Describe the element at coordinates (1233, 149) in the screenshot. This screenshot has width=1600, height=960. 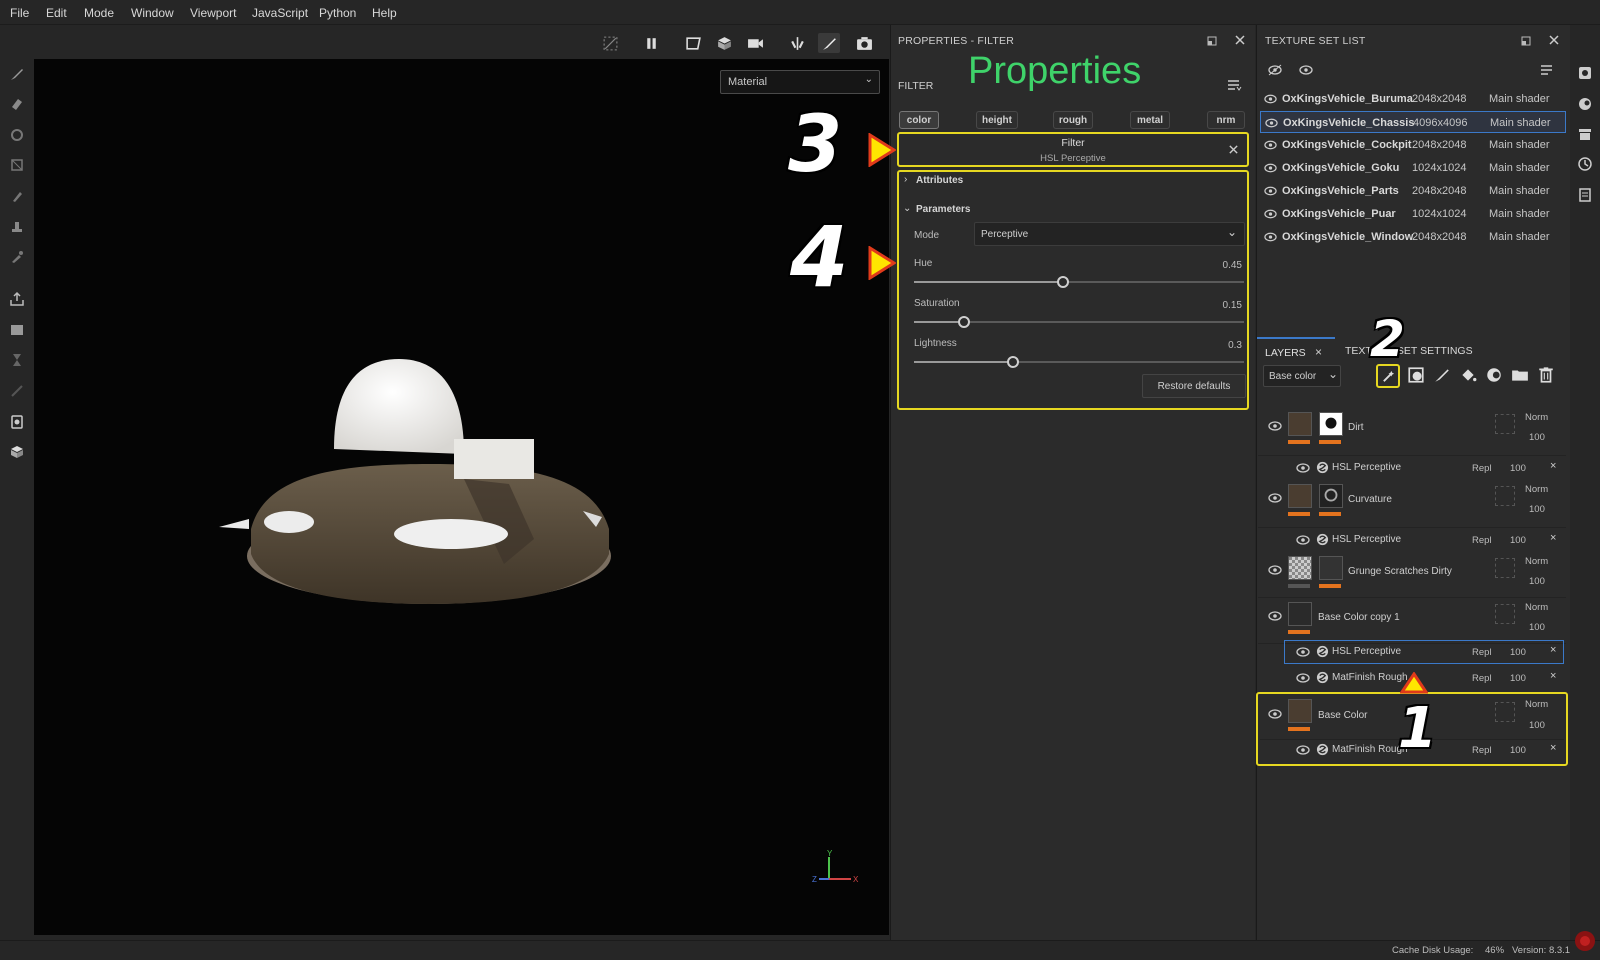
I see `remove-filter-icon` at that location.